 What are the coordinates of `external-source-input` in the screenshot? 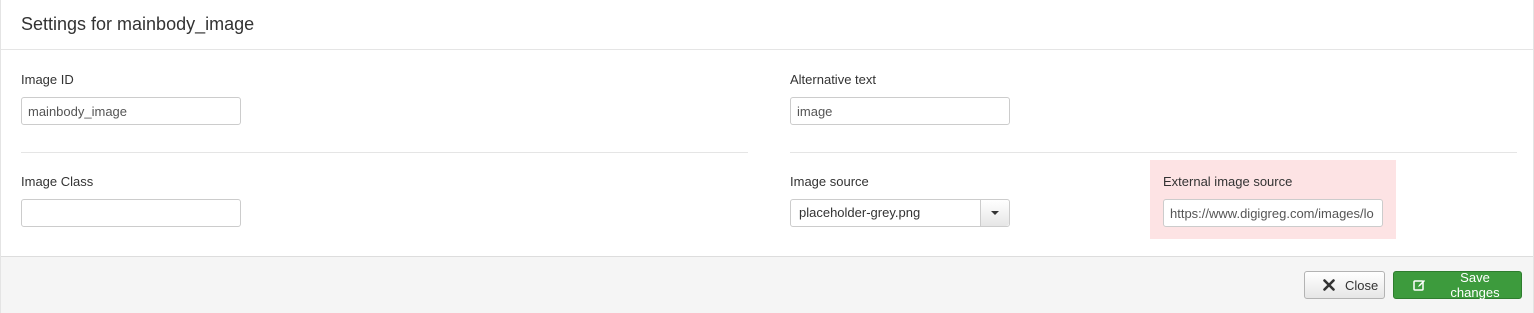 It's located at (1273, 213).